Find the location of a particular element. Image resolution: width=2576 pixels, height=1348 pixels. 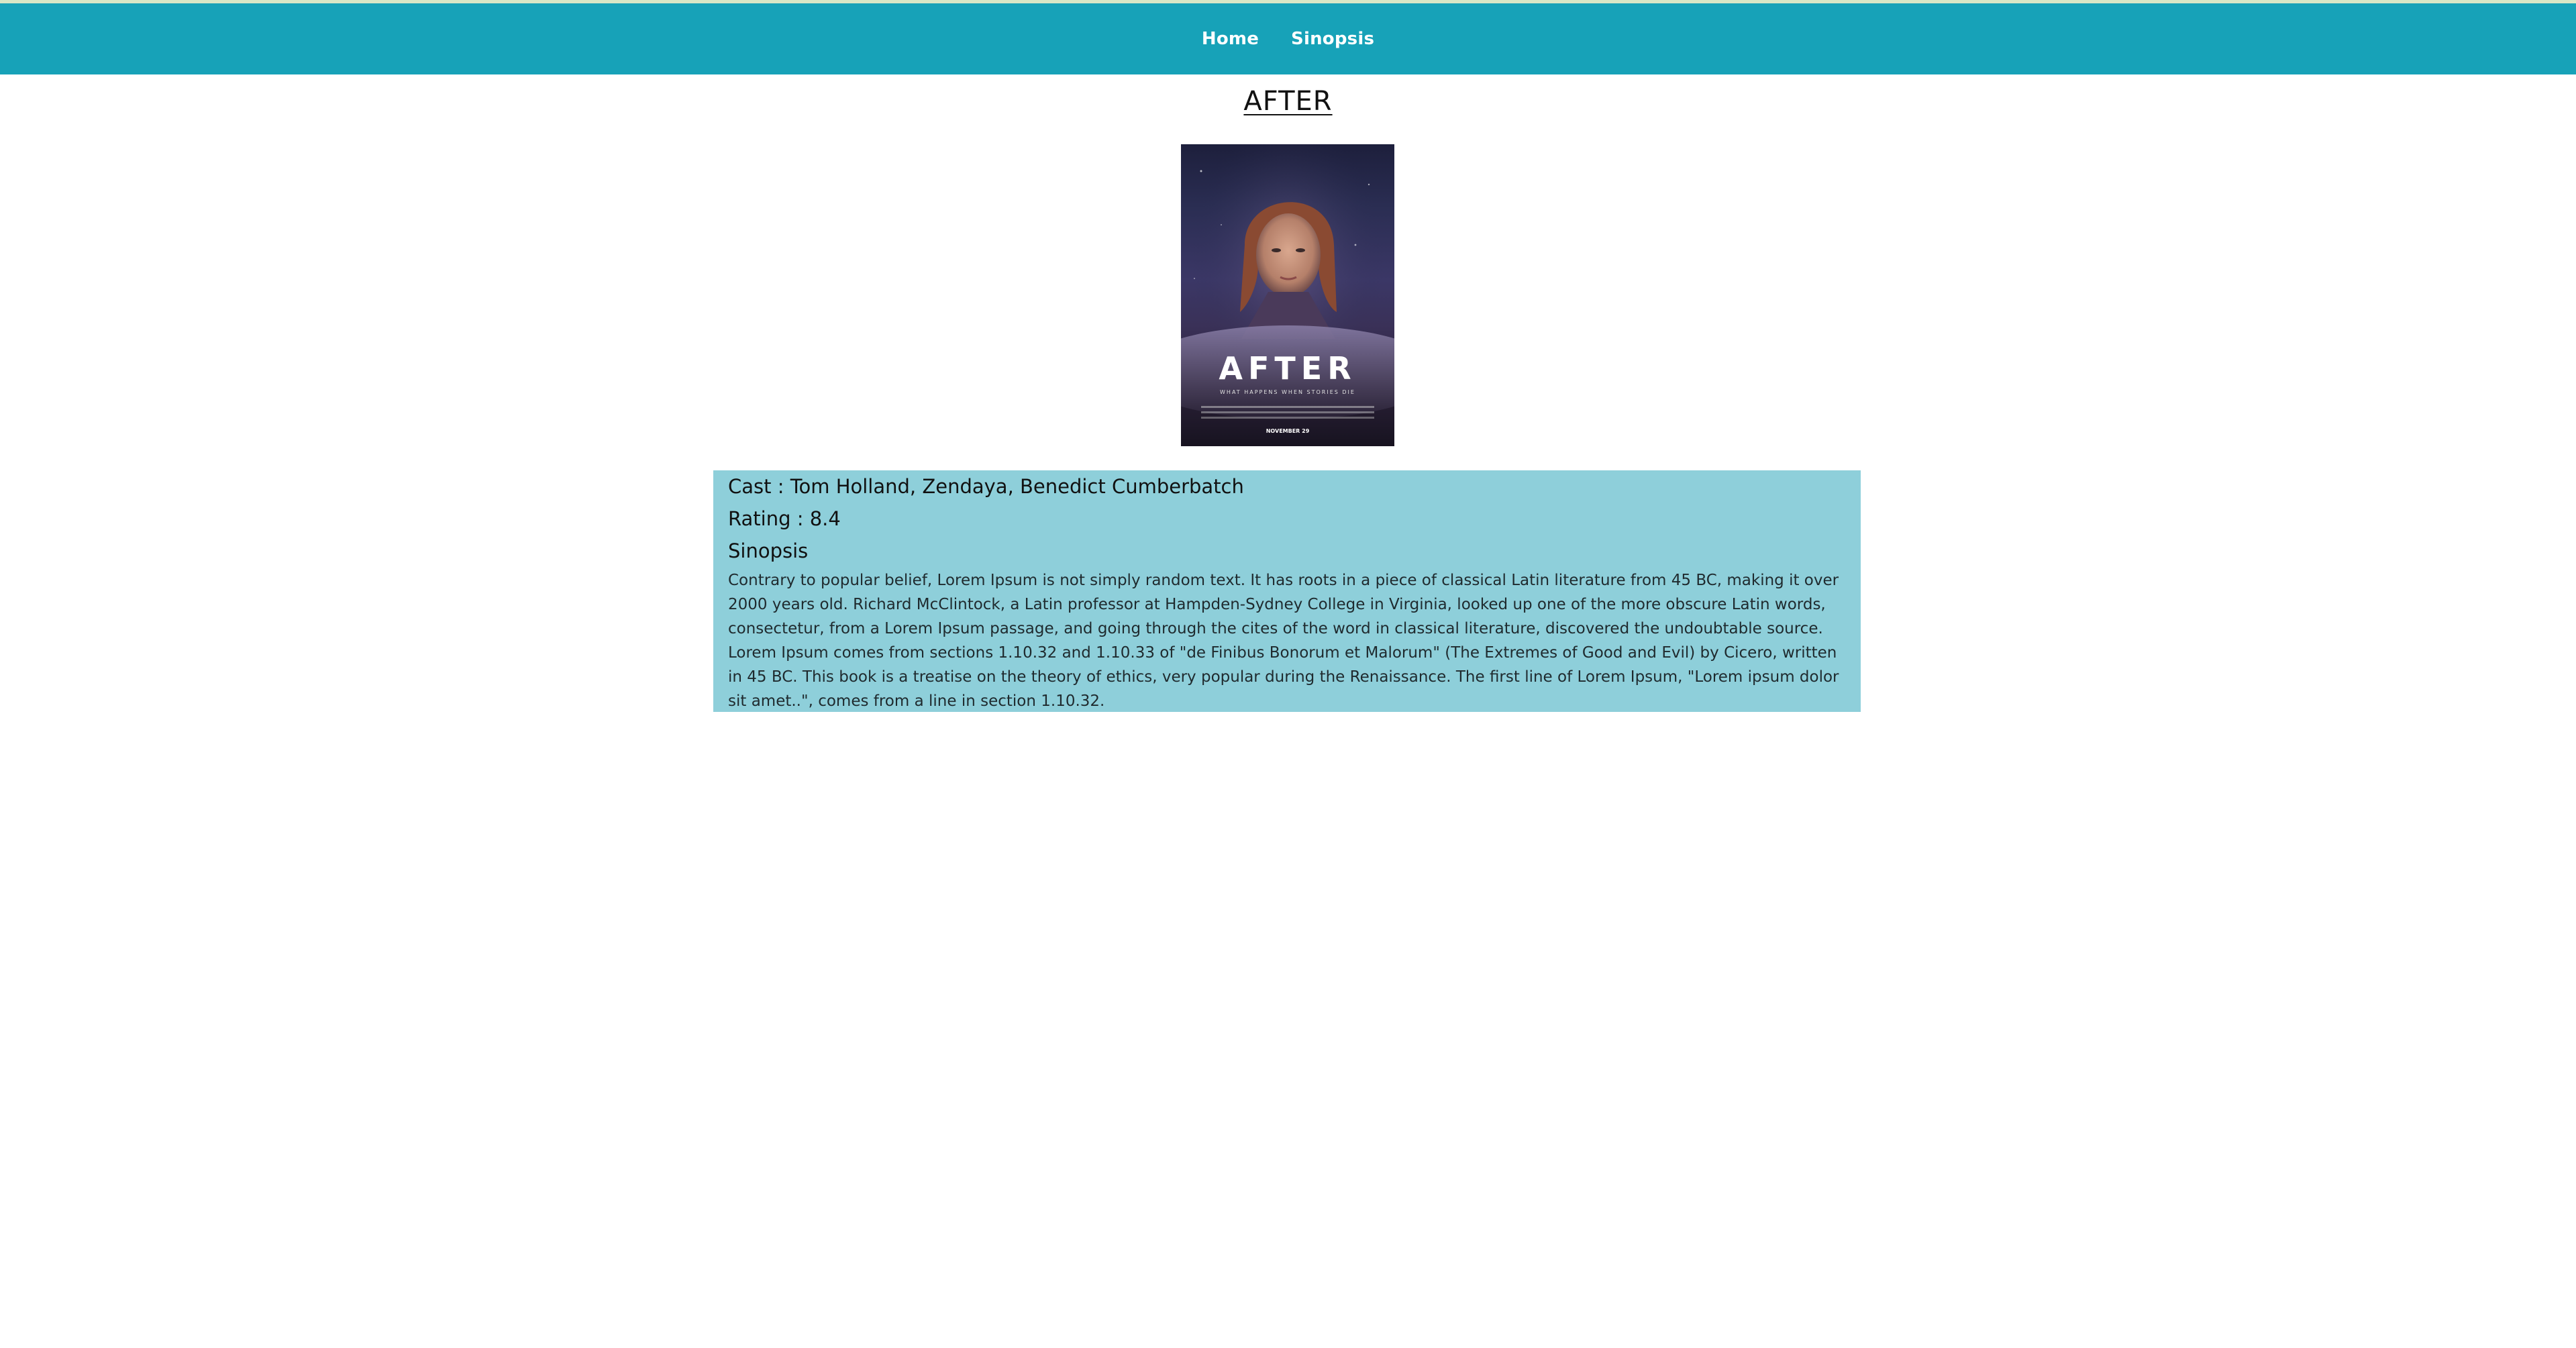

page-title: AFTER is located at coordinates (1288, 101).